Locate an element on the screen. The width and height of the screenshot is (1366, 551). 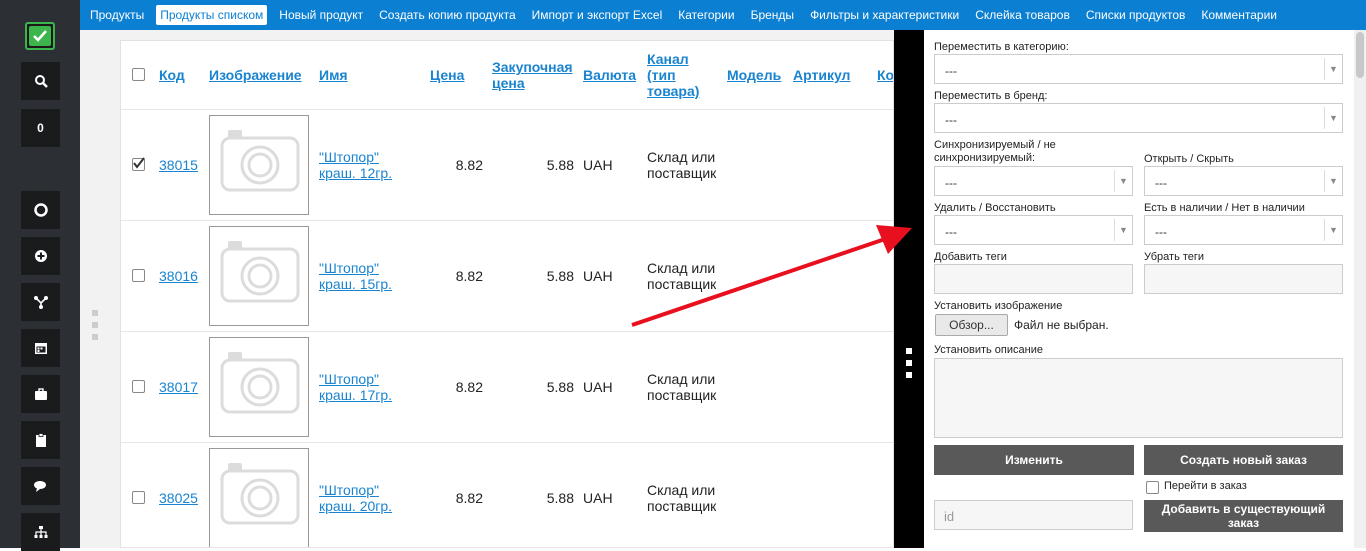
add-to-existing-order-button: Добавить в существующий заказ is located at coordinates (1243, 516).